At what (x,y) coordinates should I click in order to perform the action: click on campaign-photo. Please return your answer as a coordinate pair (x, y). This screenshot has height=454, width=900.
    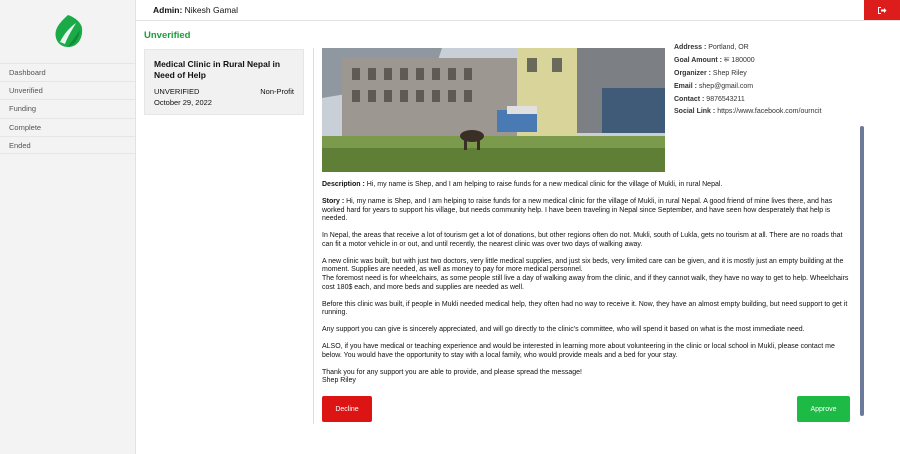
    Looking at the image, I should click on (493, 110).